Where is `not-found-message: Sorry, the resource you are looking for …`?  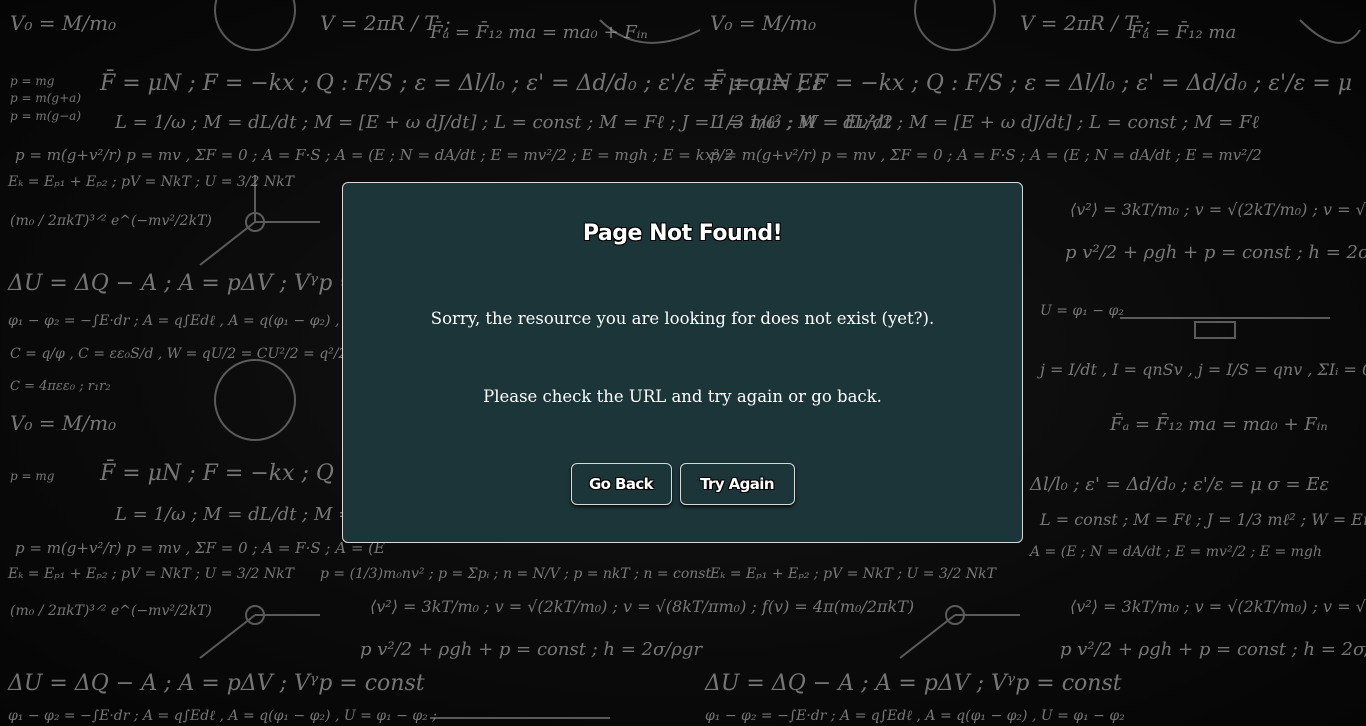 not-found-message: Sorry, the resource you are looking for … is located at coordinates (682, 318).